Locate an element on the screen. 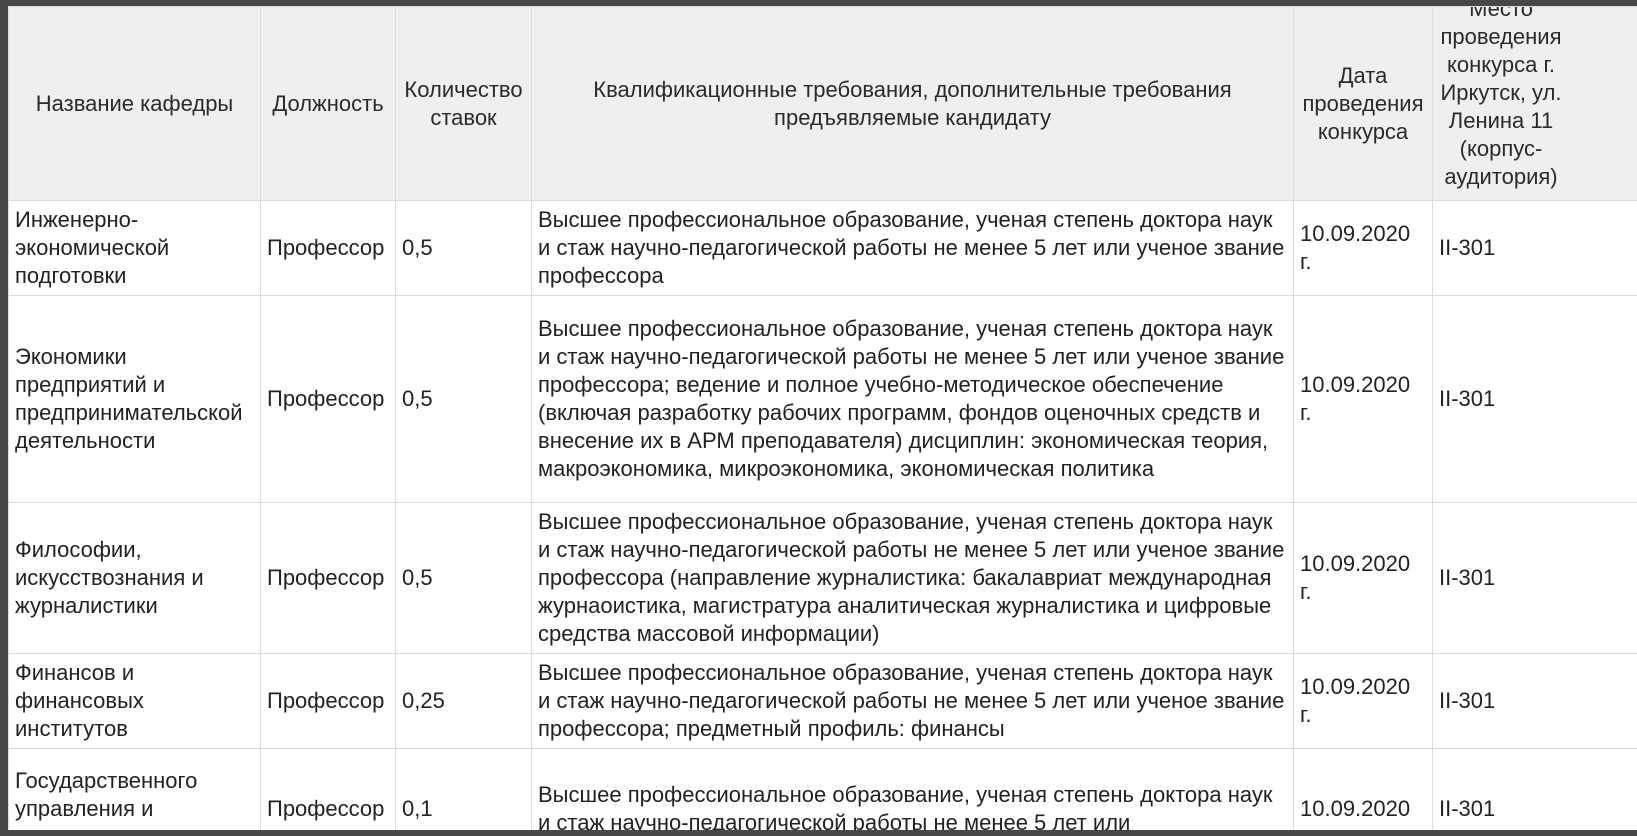 Image resolution: width=1637 pixels, height=836 pixels. cell-date: 10.09.2020 is located at coordinates (1363, 789).